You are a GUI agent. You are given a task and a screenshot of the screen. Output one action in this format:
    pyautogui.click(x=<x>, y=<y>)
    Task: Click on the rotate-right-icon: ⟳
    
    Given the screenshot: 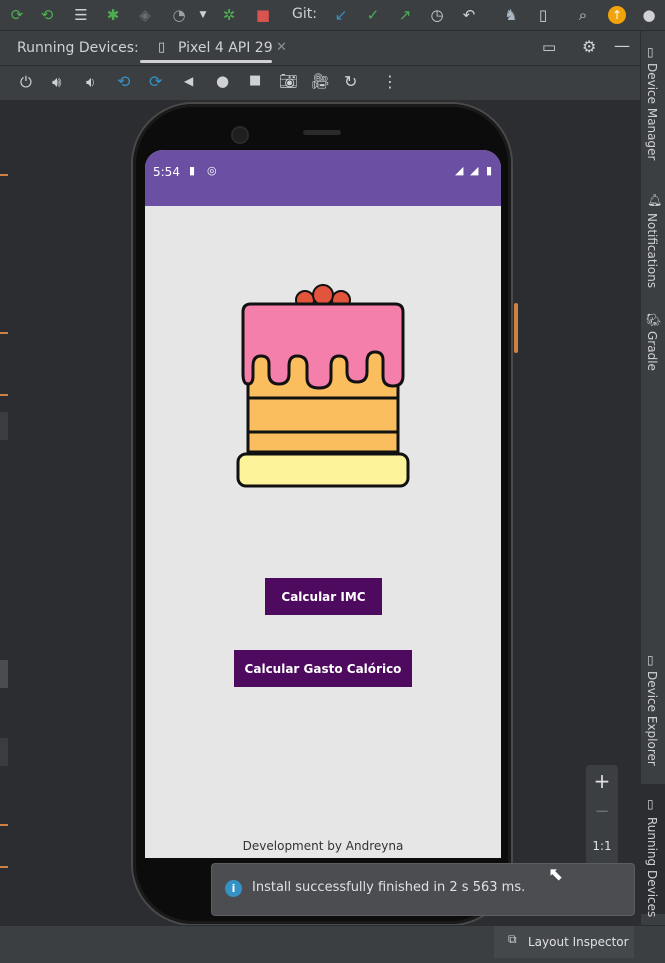 What is the action you would take?
    pyautogui.click(x=155, y=81)
    